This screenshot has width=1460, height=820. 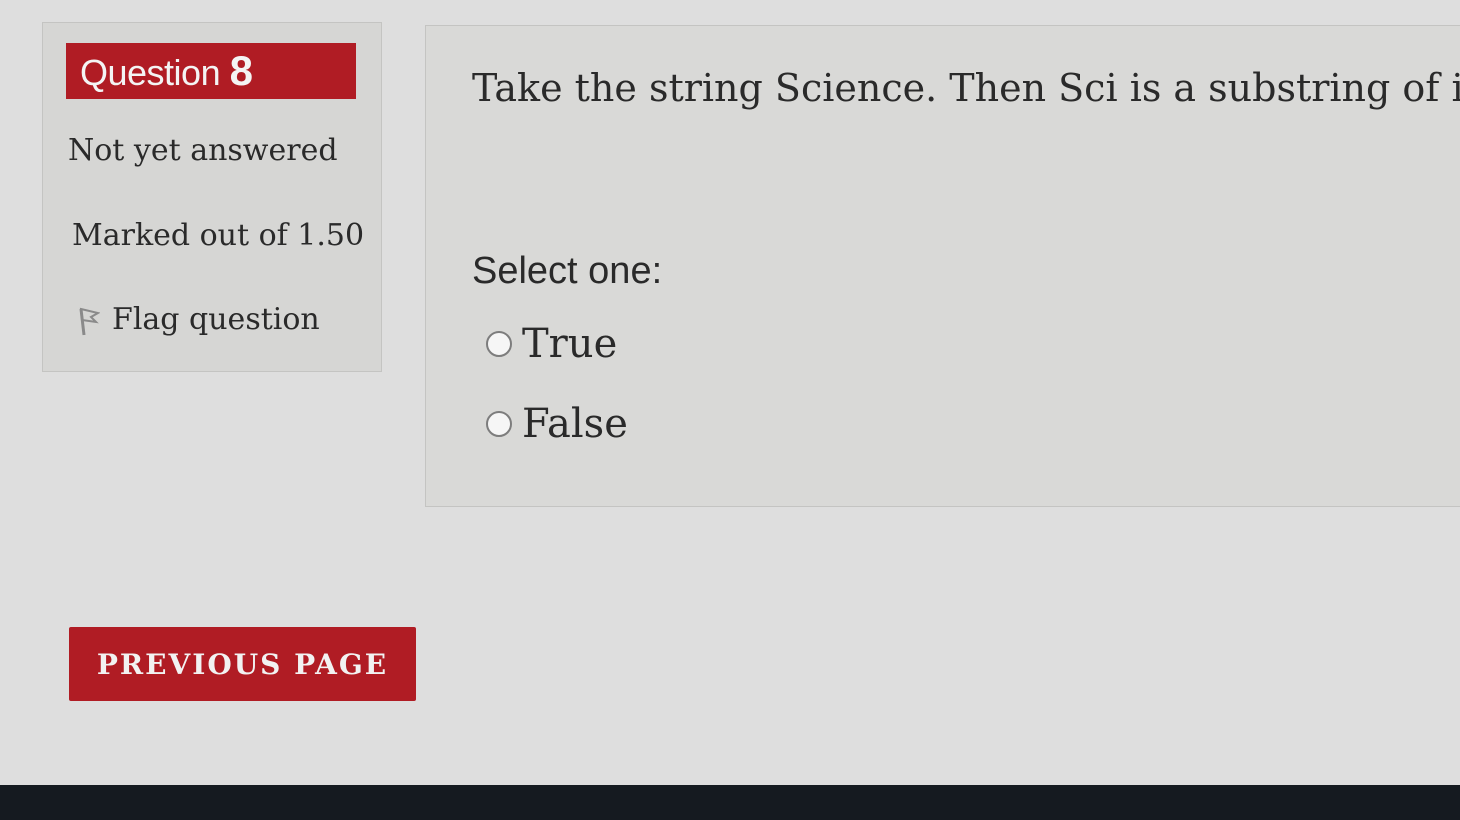 What do you see at coordinates (499, 344) in the screenshot?
I see `radio-button-true` at bounding box center [499, 344].